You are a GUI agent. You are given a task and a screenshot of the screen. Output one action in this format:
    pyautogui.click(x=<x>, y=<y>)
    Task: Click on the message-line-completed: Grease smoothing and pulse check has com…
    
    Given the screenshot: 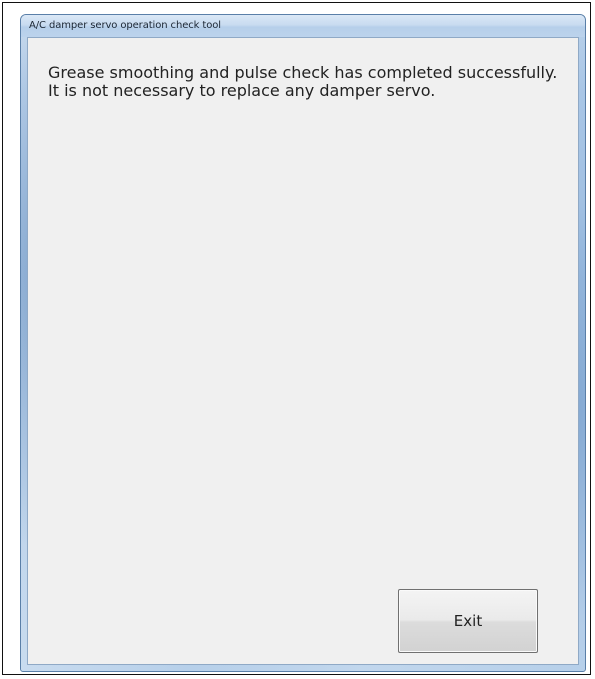 What is the action you would take?
    pyautogui.click(x=303, y=72)
    